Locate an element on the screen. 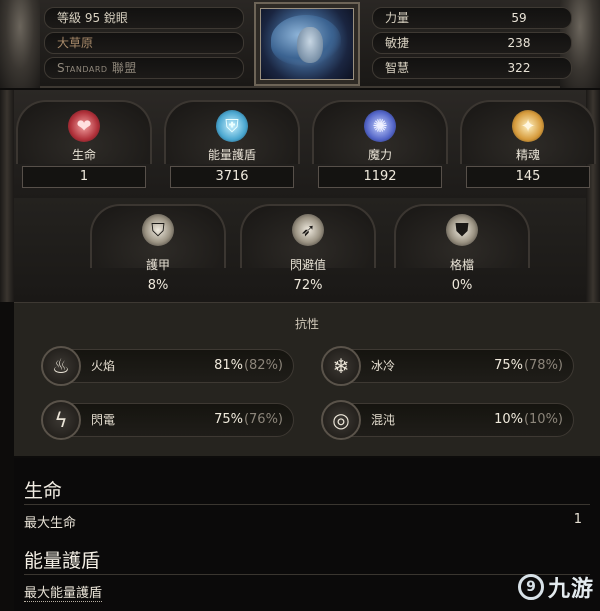  stat-panel-energy-shield: ⛨ 能量護盾 3716 is located at coordinates (232, 146).